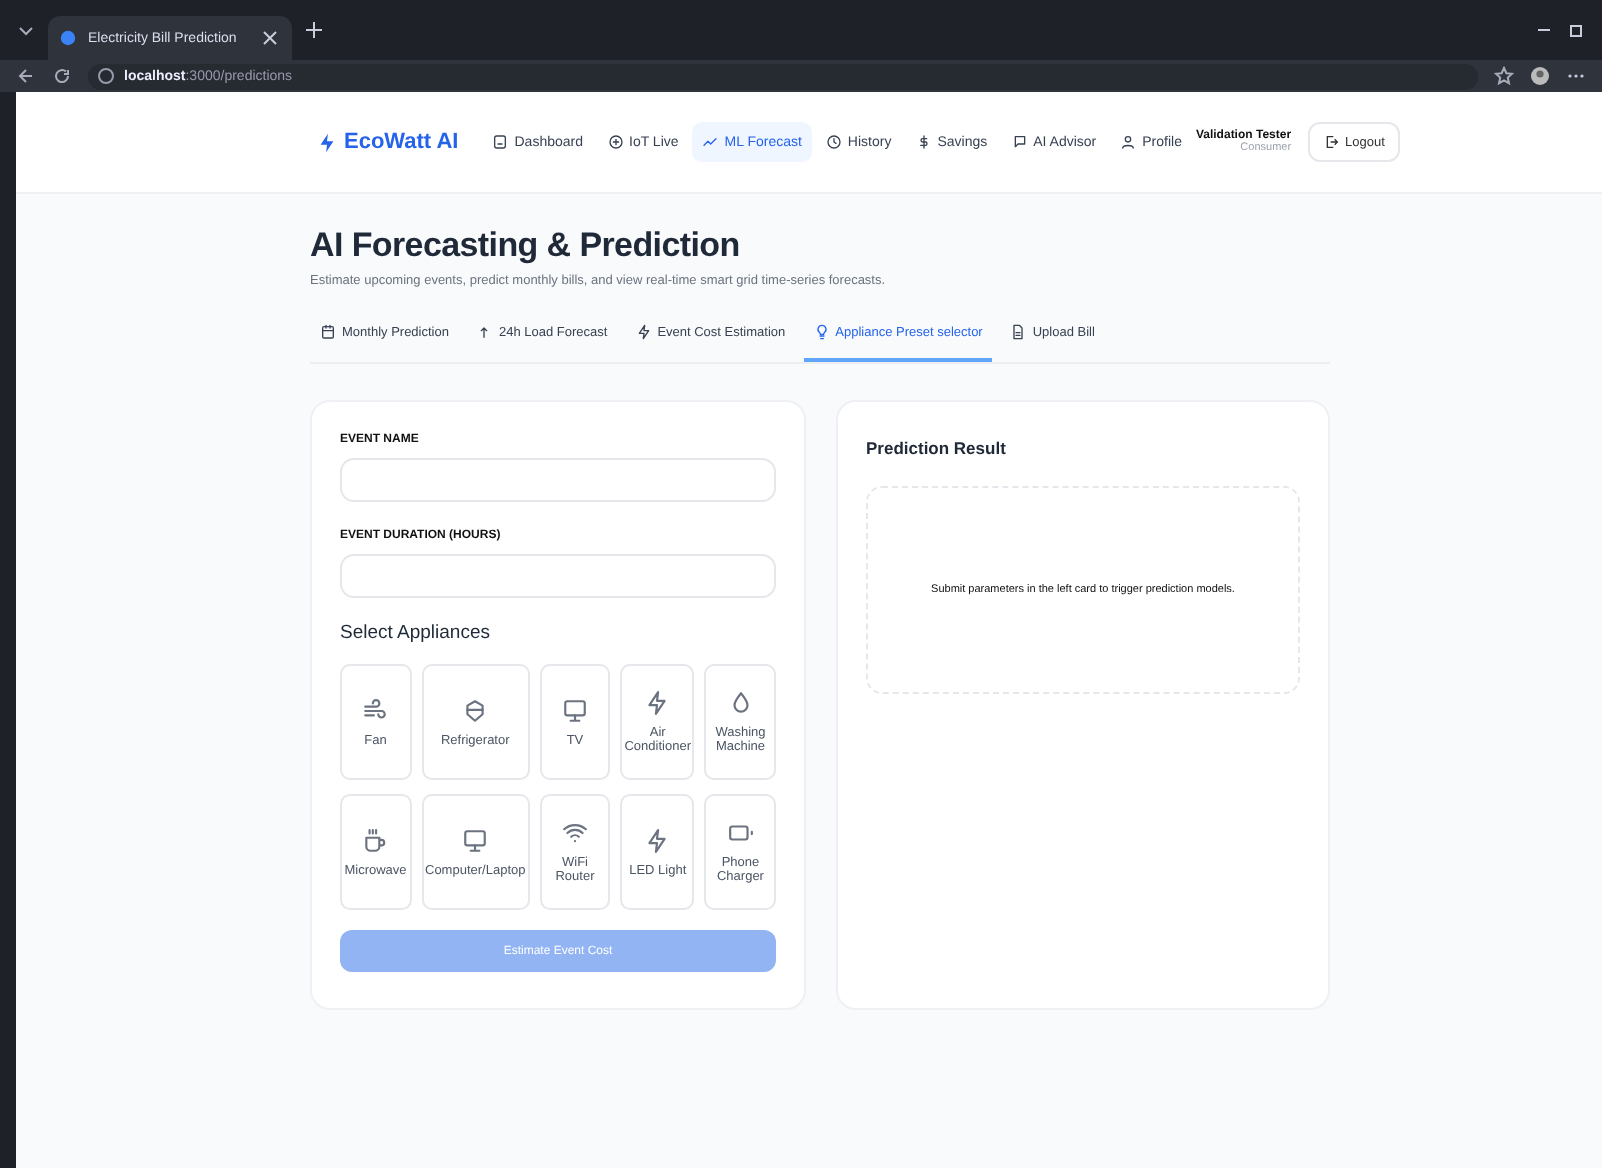  What do you see at coordinates (937, 448) in the screenshot?
I see `card-title: Prediction Result` at bounding box center [937, 448].